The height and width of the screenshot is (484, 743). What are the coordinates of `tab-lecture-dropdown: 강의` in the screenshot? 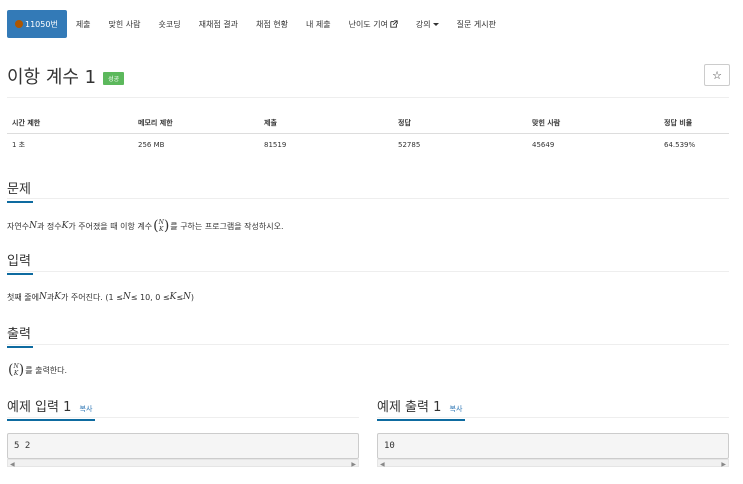 It's located at (427, 24).